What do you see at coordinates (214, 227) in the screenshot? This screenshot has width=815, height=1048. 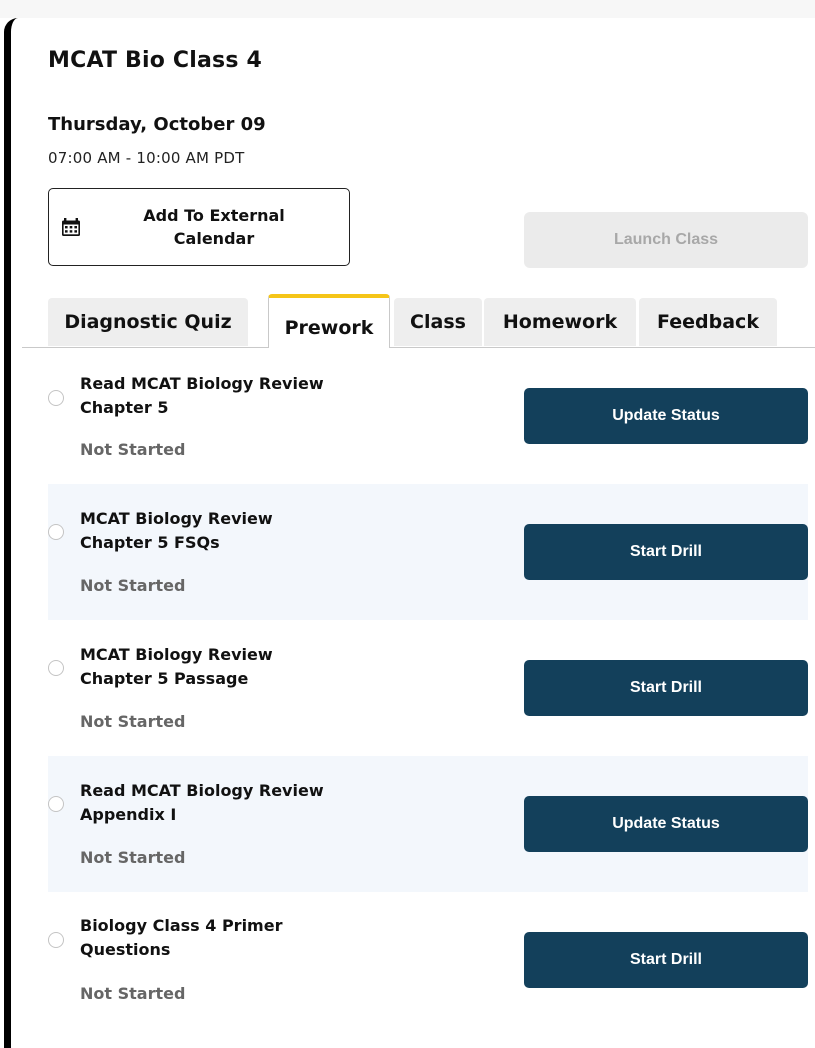 I see `add-to-calendar-label: Add To External Calendar` at bounding box center [214, 227].